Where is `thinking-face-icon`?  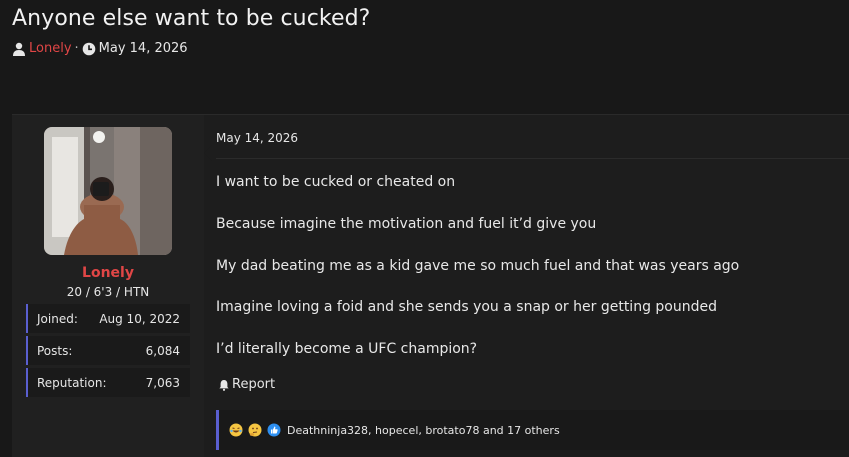 thinking-face-icon is located at coordinates (255, 430).